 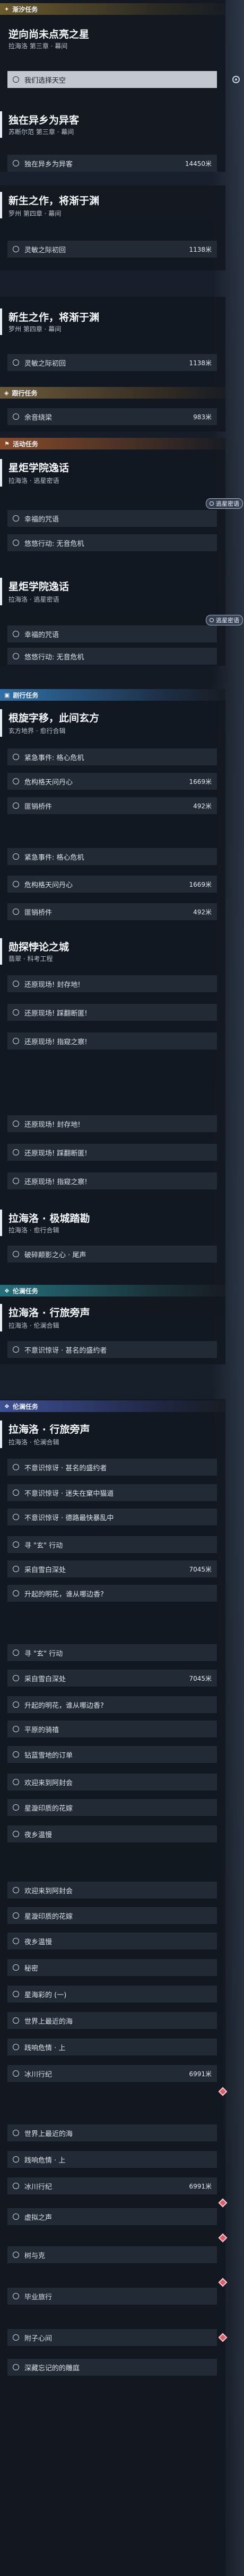 What do you see at coordinates (228, 503) in the screenshot?
I see `follow-badge-label: 逃星密语` at bounding box center [228, 503].